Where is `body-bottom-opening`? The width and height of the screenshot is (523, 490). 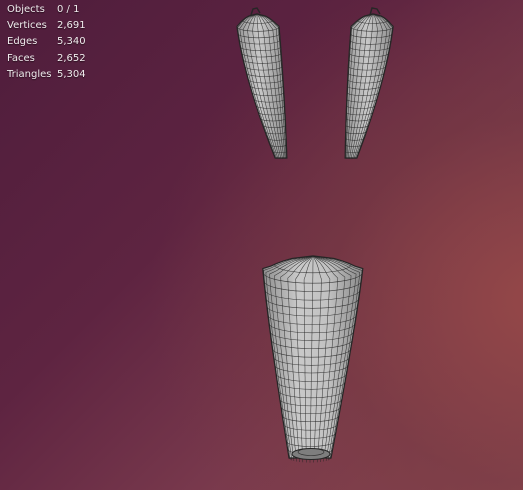 body-bottom-opening is located at coordinates (311, 454).